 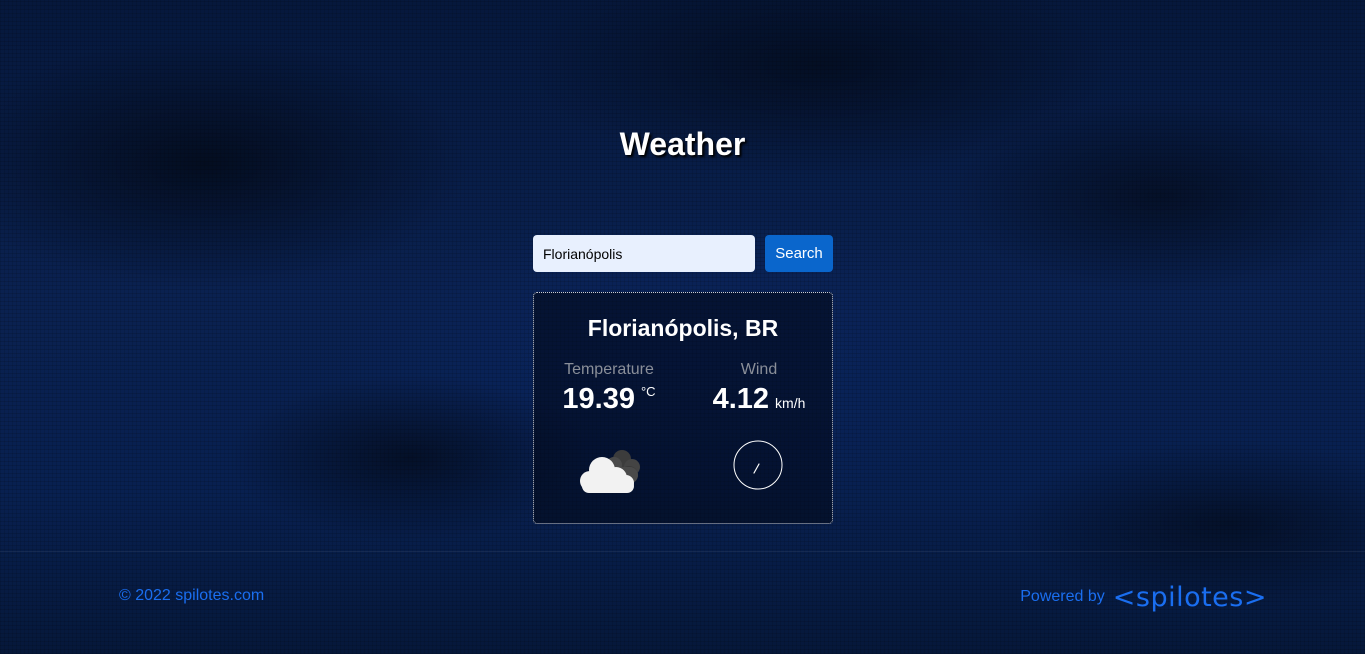 I want to click on temperature-stat: Temperature 19.39 °C, so click(x=609, y=388).